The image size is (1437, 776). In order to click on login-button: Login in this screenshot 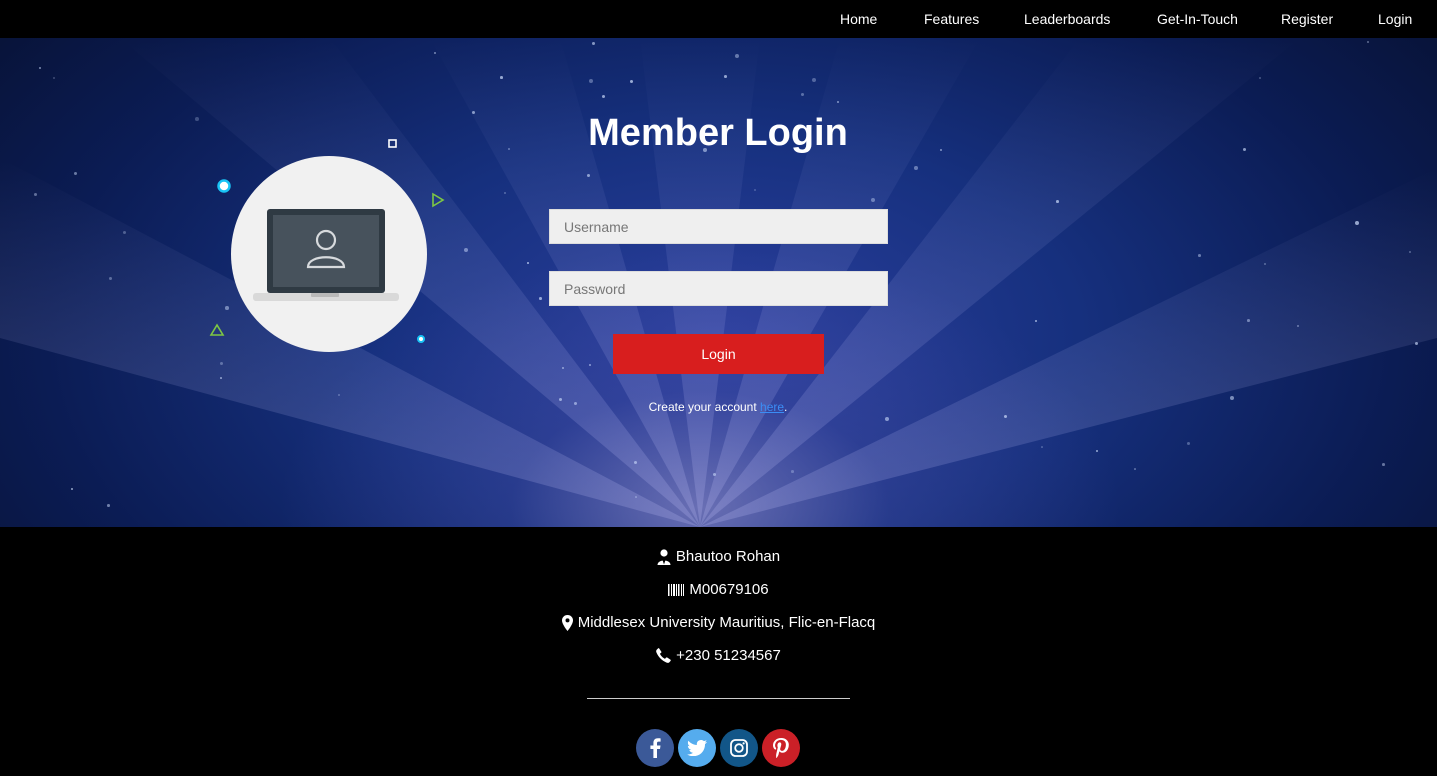, I will do `click(718, 354)`.